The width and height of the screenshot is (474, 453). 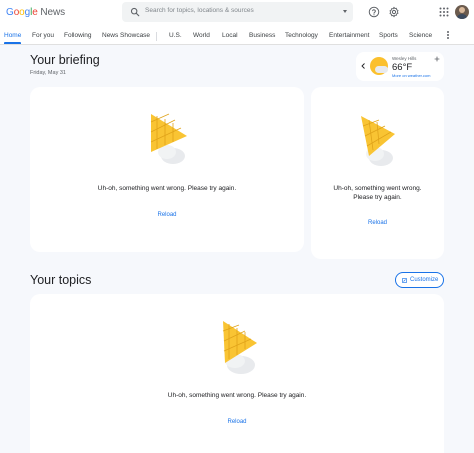 I want to click on google-news-logo: Google News, so click(x=35, y=12).